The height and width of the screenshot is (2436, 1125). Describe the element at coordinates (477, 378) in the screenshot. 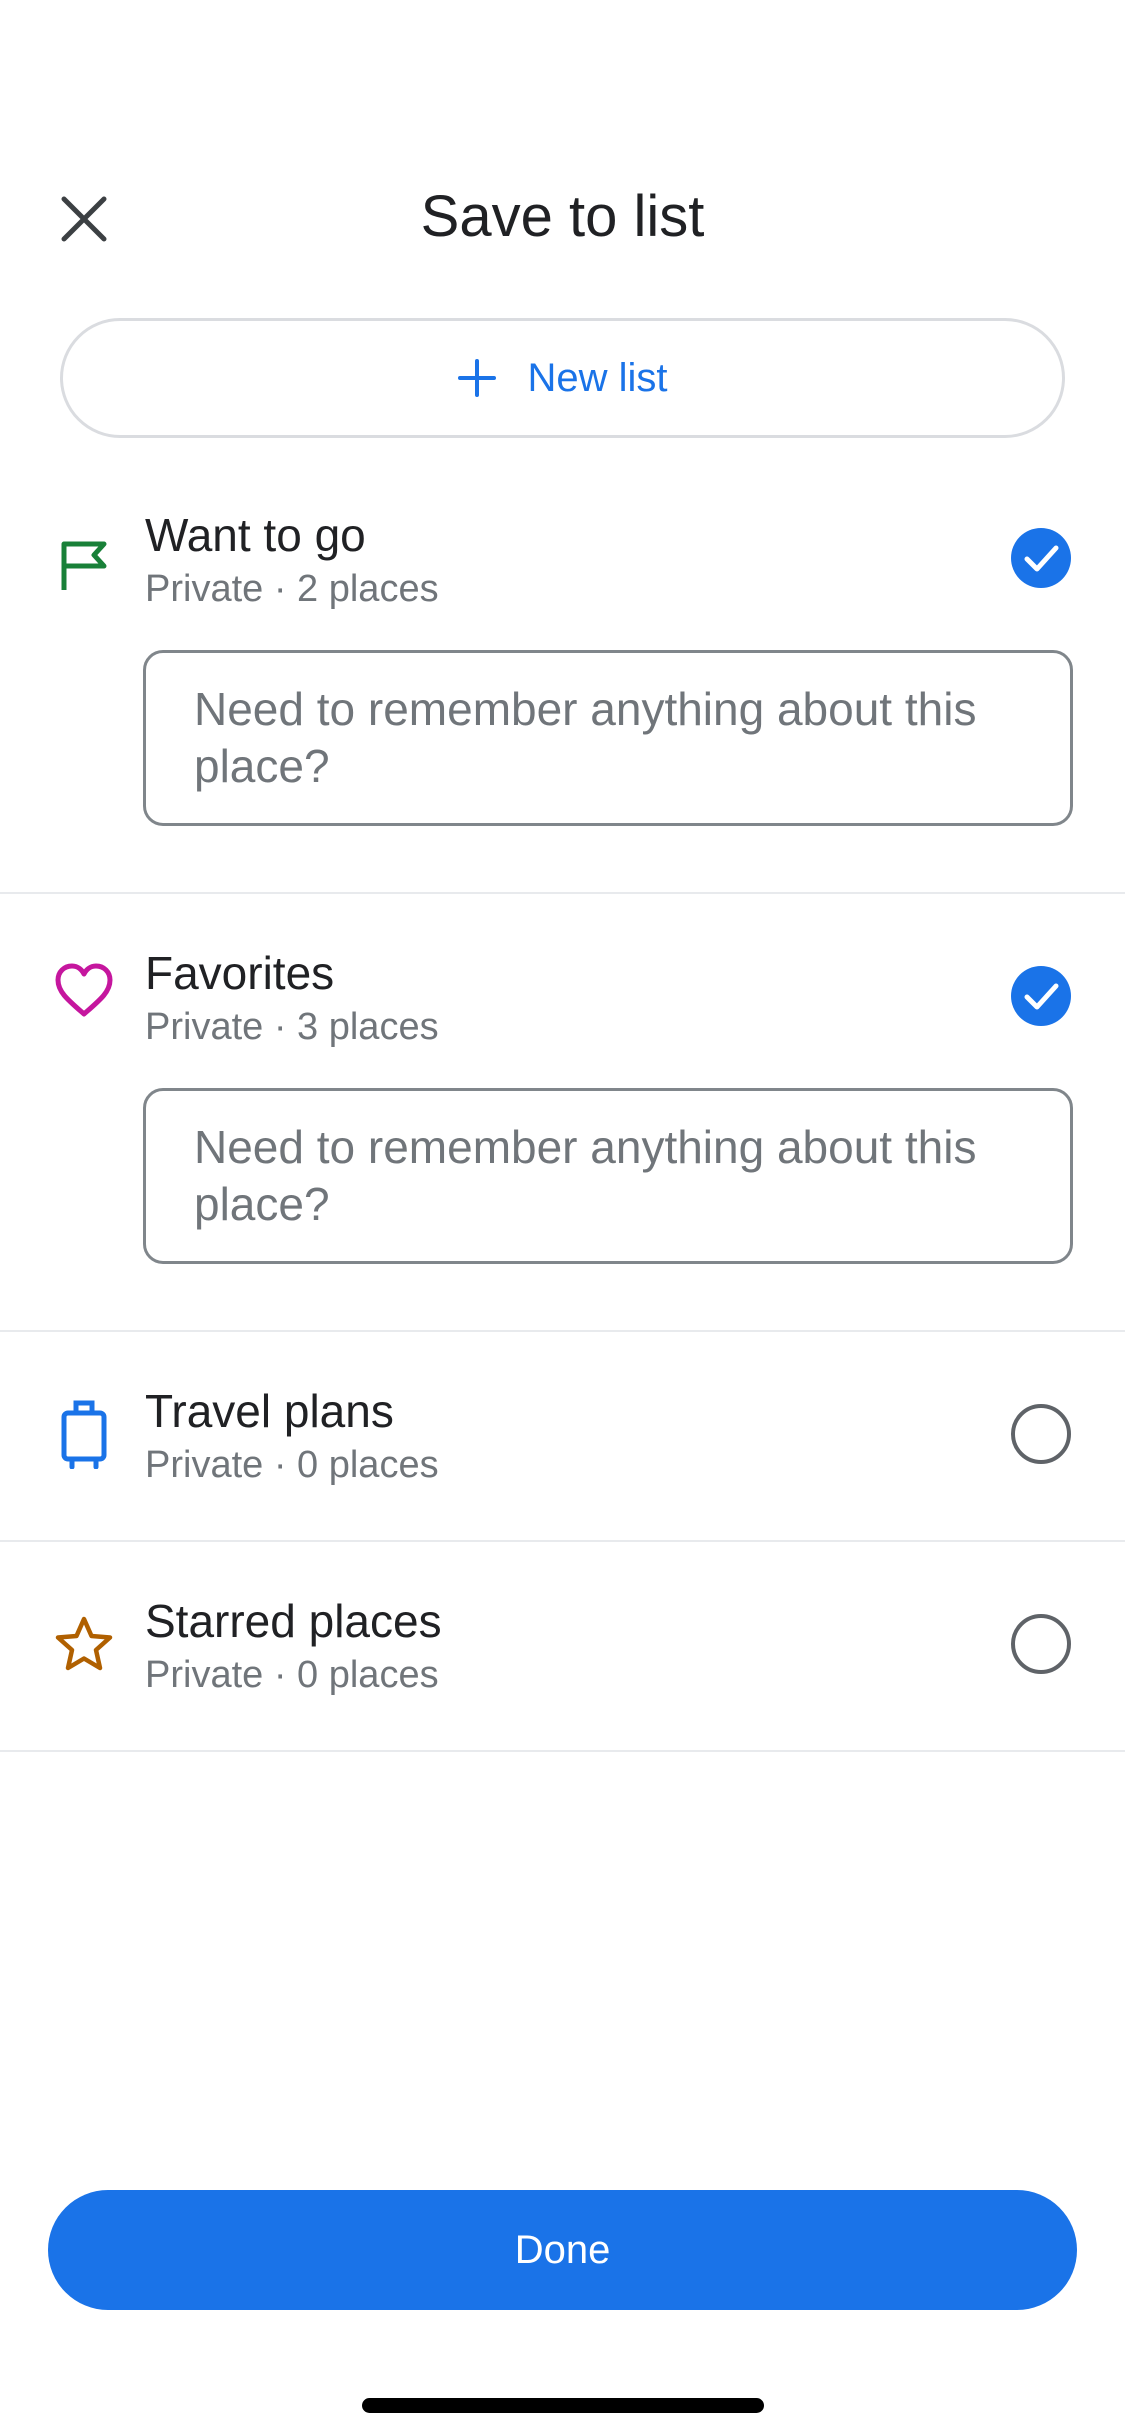

I see `plus-icon` at that location.